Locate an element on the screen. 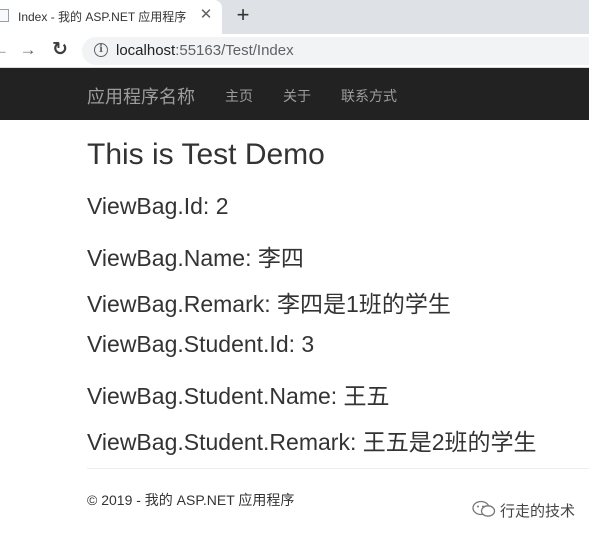  reload-icon: ↻ is located at coordinates (60, 50).